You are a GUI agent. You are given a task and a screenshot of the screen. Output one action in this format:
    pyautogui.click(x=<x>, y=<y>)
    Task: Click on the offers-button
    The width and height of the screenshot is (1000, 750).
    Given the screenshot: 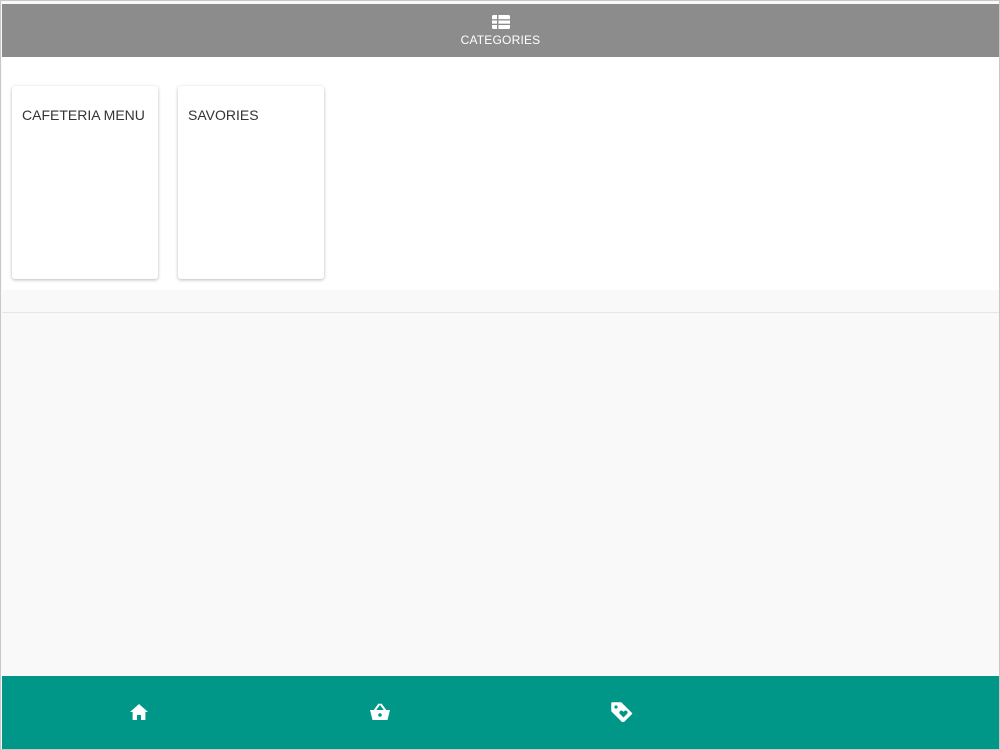 What is the action you would take?
    pyautogui.click(x=622, y=712)
    